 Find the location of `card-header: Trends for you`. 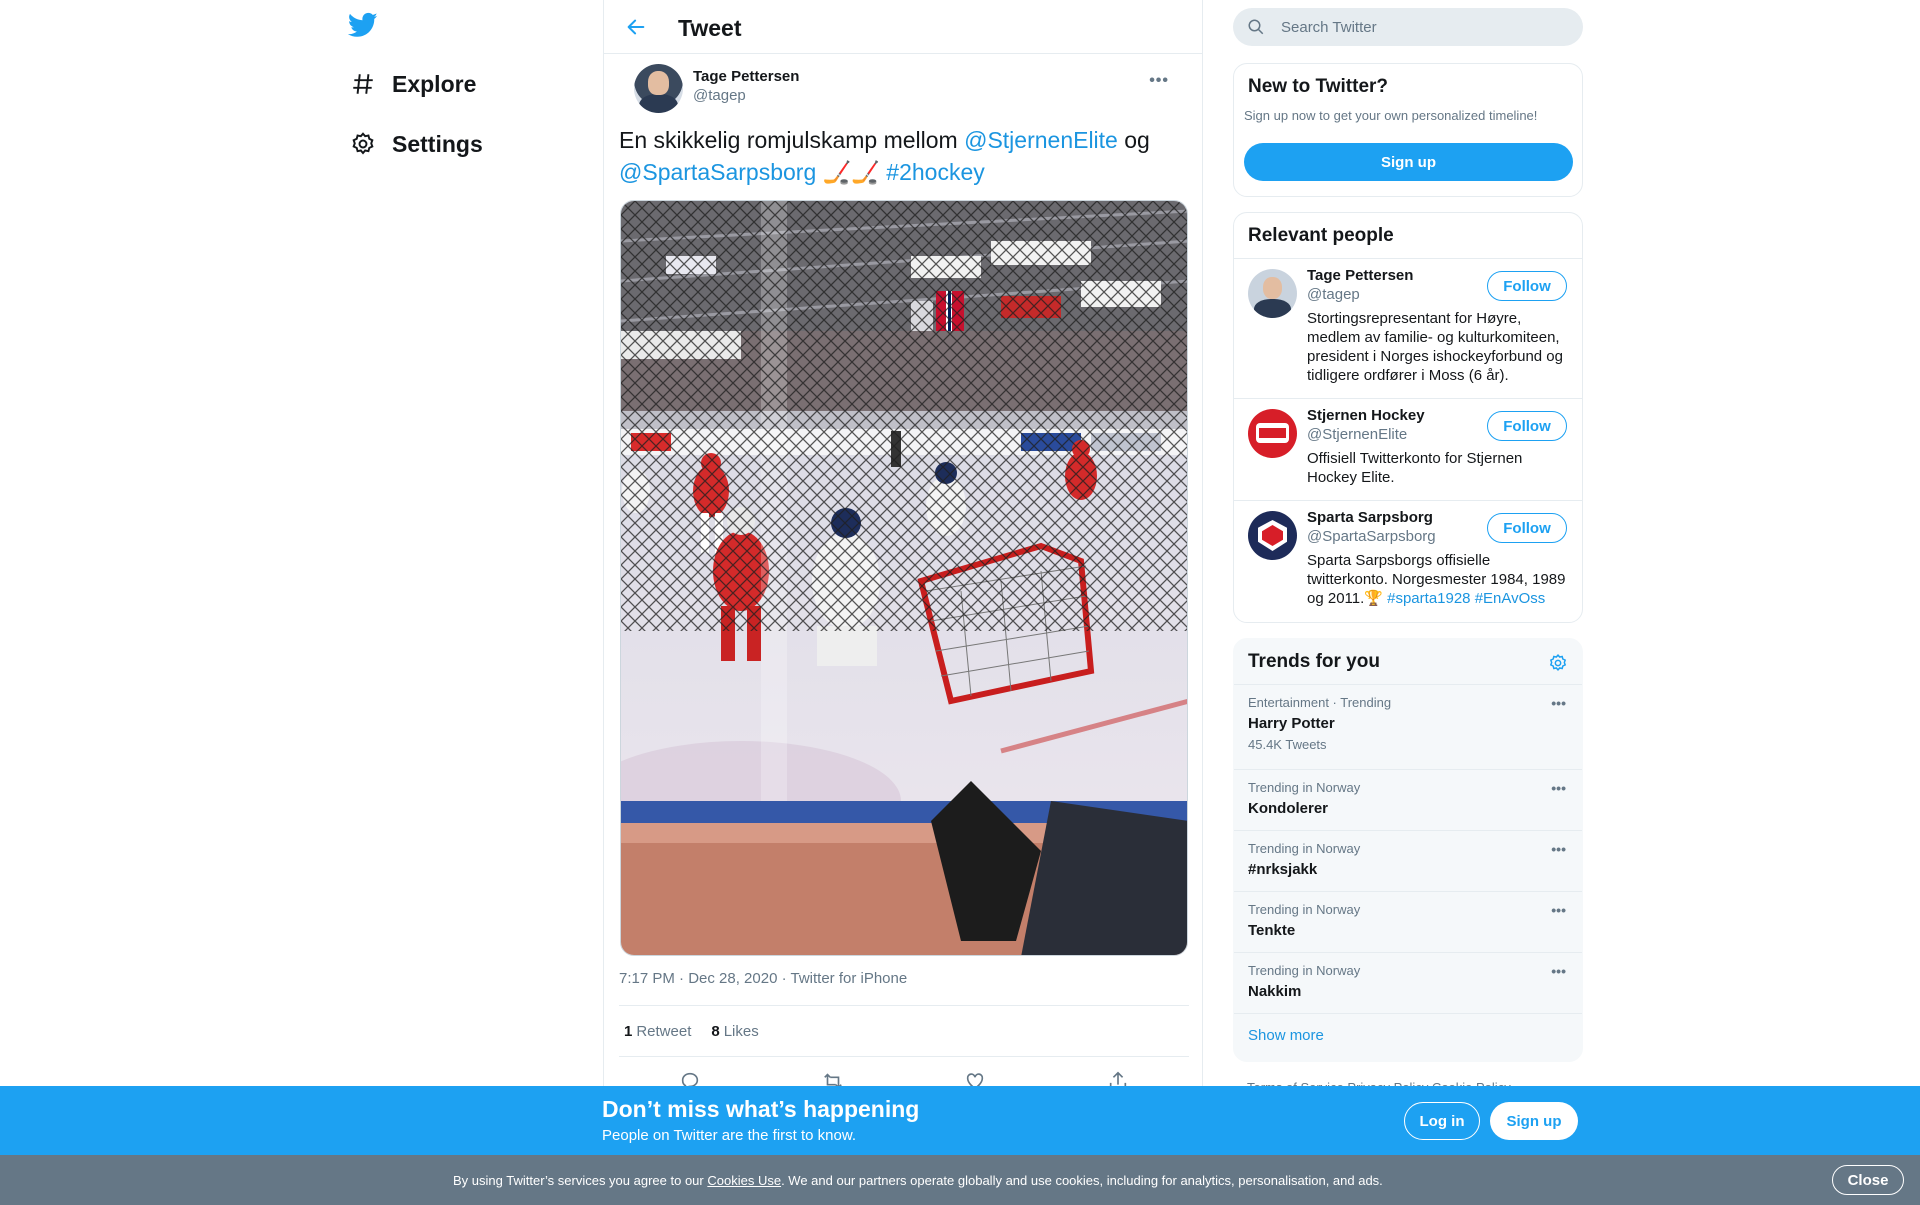

card-header: Trends for you is located at coordinates (1408, 662).